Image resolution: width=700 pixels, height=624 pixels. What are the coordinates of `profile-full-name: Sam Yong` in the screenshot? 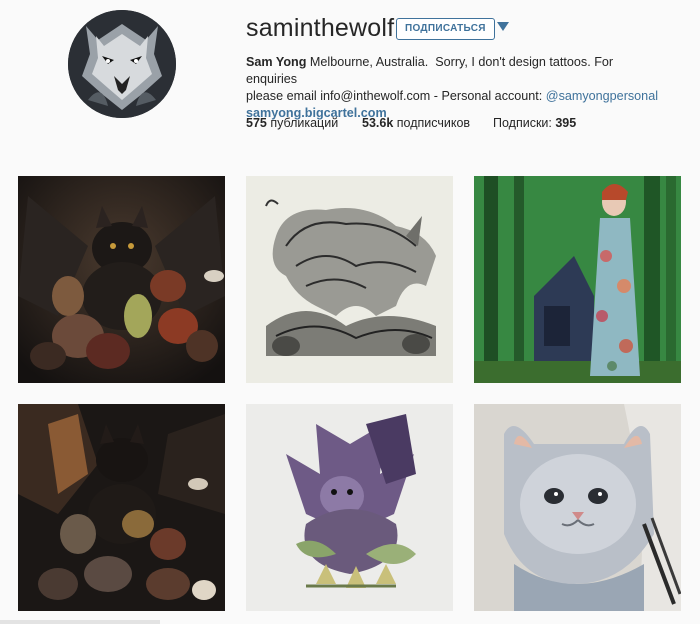 It's located at (276, 62).